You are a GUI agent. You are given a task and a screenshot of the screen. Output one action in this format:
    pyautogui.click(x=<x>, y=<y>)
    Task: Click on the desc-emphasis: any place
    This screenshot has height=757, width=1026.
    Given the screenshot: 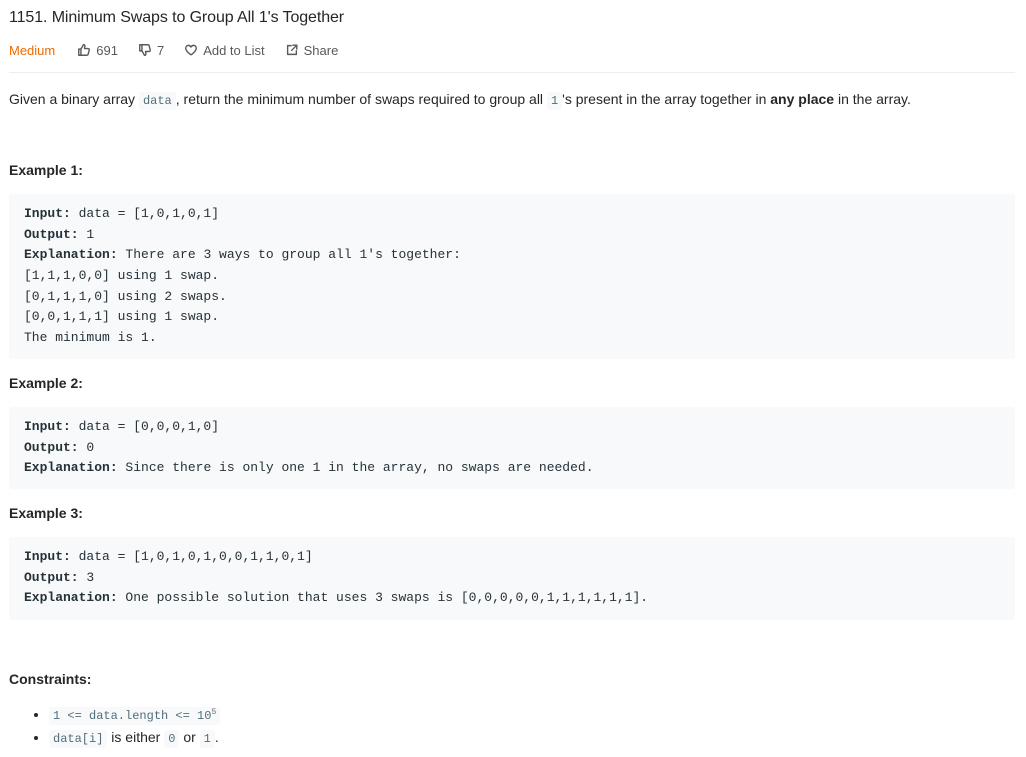 What is the action you would take?
    pyautogui.click(x=802, y=99)
    